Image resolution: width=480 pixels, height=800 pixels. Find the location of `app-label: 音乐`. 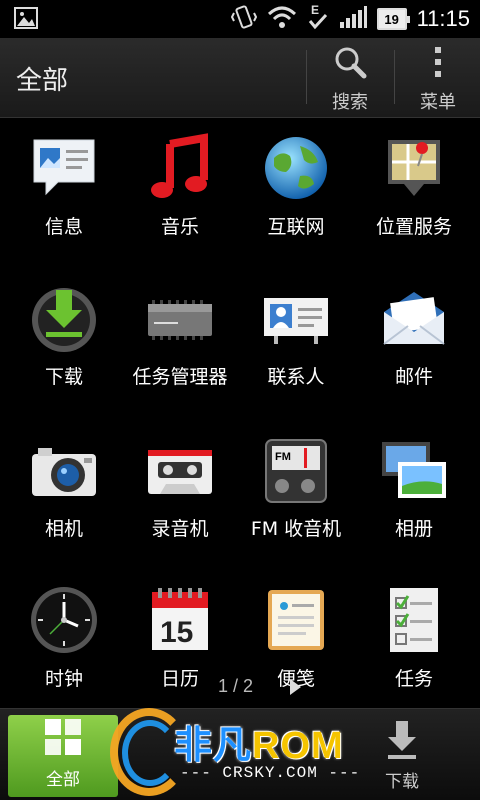

app-label: 音乐 is located at coordinates (179, 227).